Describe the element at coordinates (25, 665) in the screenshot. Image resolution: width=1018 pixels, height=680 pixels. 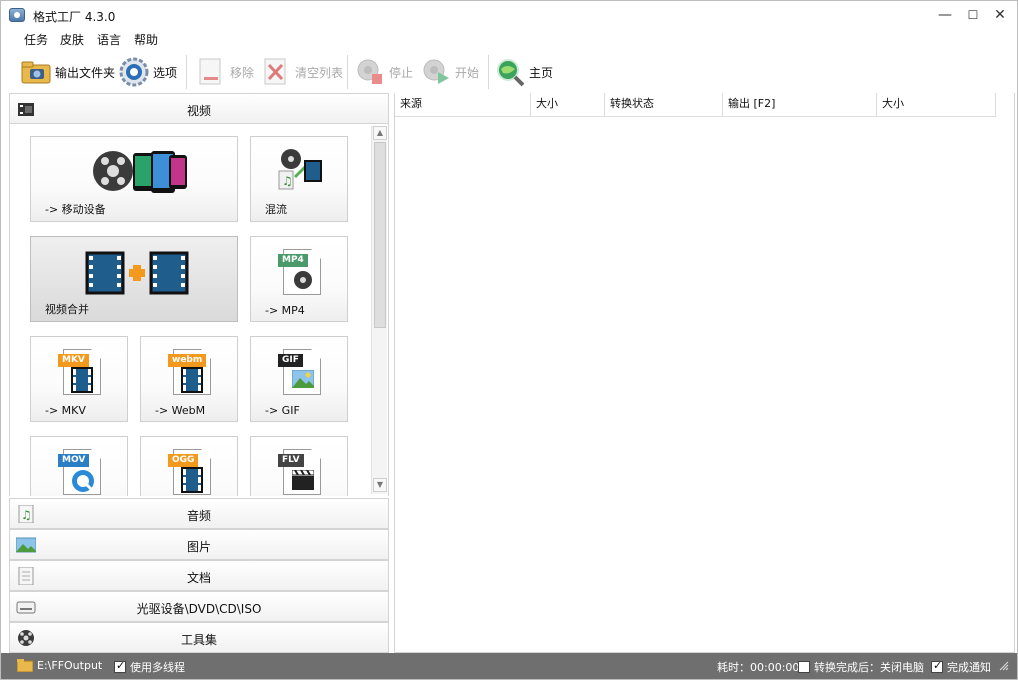
I see `folder-icon` at that location.